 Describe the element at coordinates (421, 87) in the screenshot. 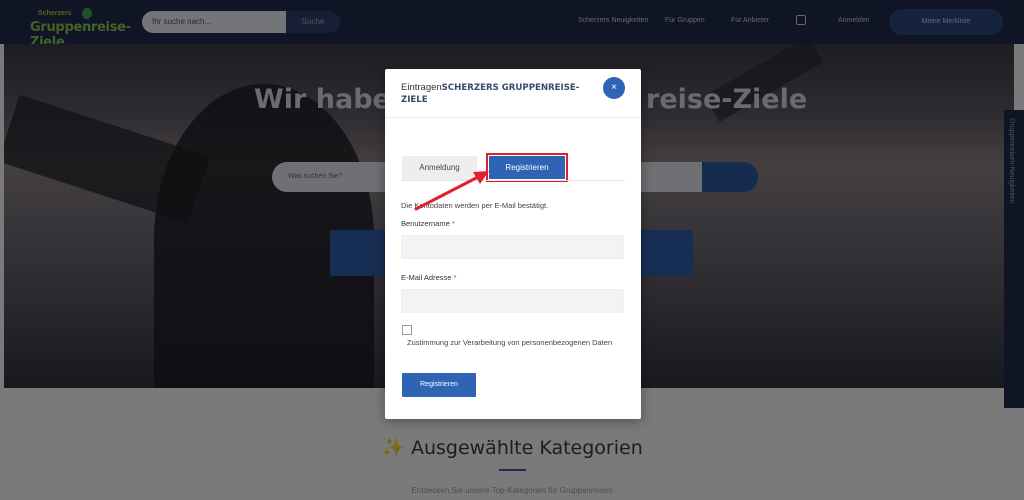

I see `modal-title-prefix: Eintragen` at that location.